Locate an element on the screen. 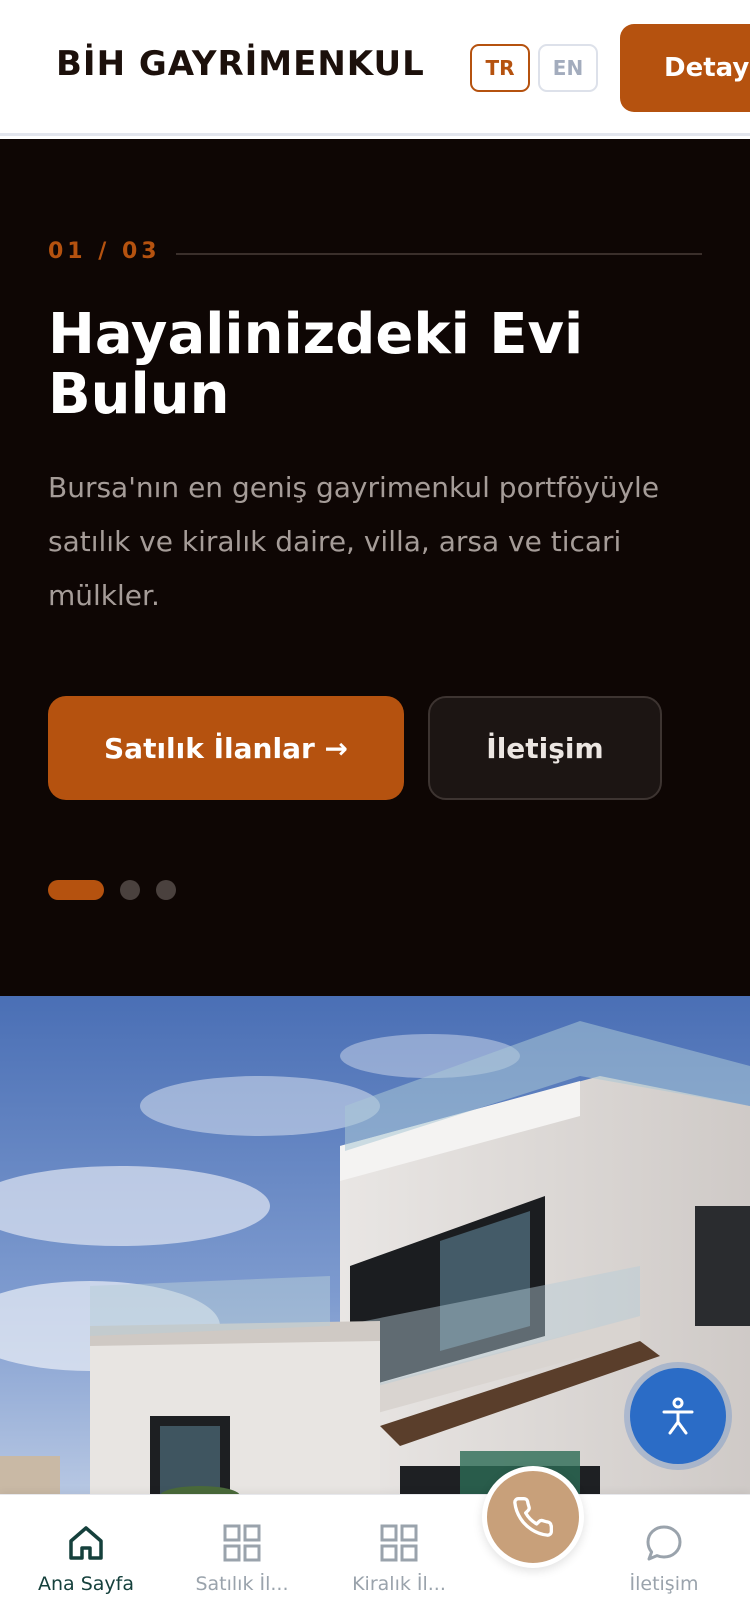 The height and width of the screenshot is (1624, 750). header: BİH GAYRİMENKUL TR EN Detay is located at coordinates (375, 68).